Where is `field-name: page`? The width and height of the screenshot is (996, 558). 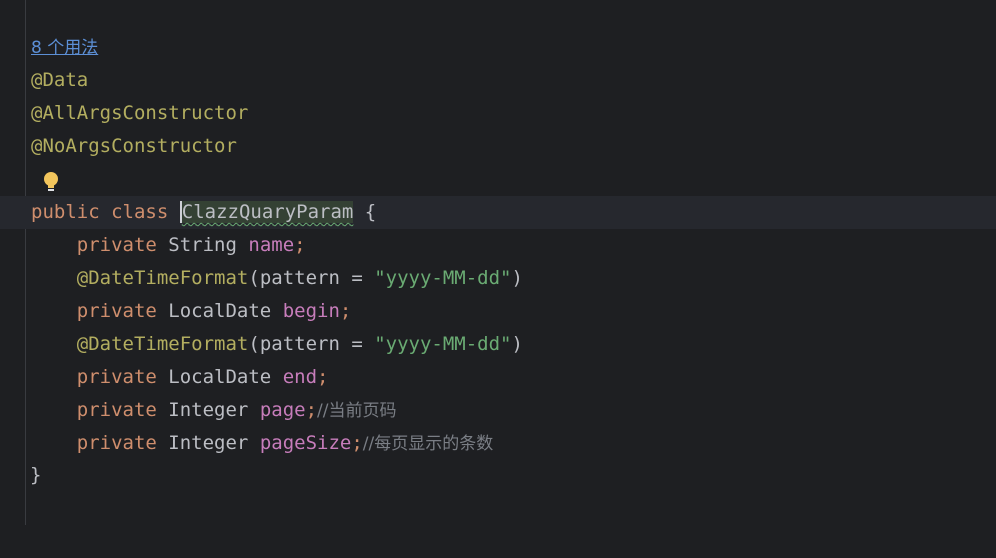
field-name: page is located at coordinates (282, 410).